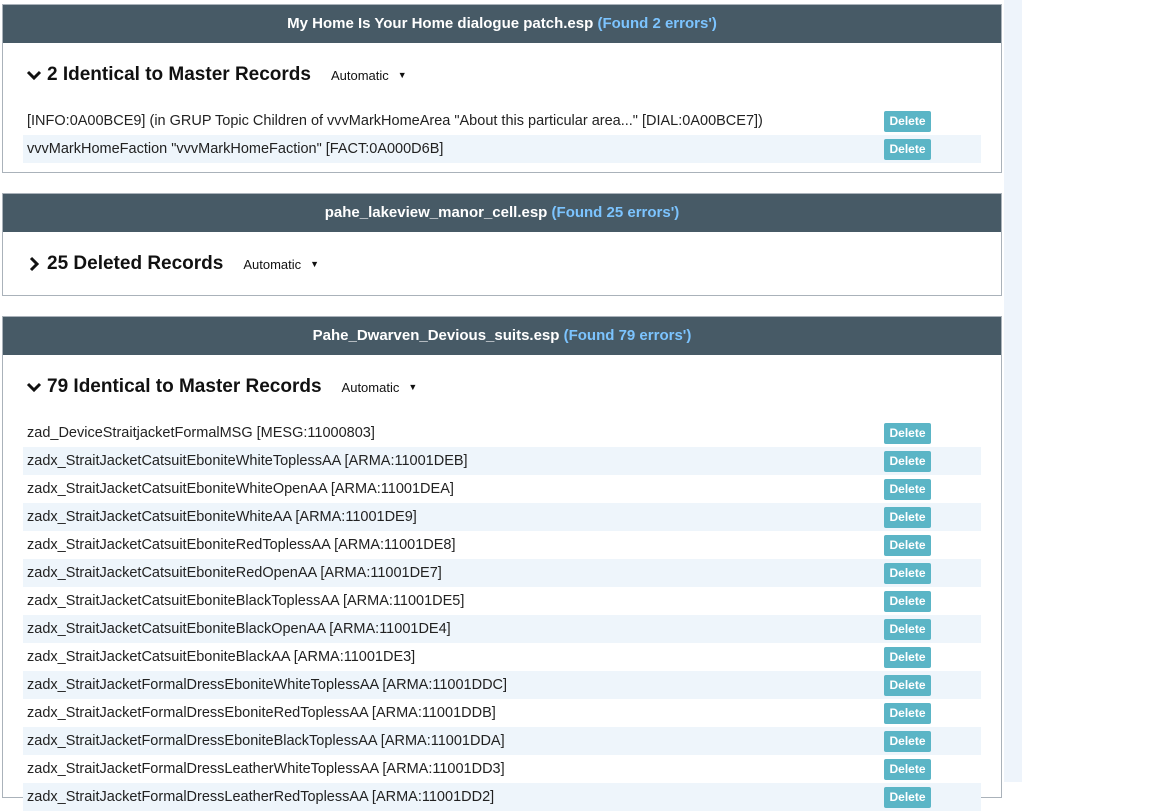 This screenshot has height=811, width=1152. What do you see at coordinates (1013, 391) in the screenshot?
I see `page-scroll-gutter` at bounding box center [1013, 391].